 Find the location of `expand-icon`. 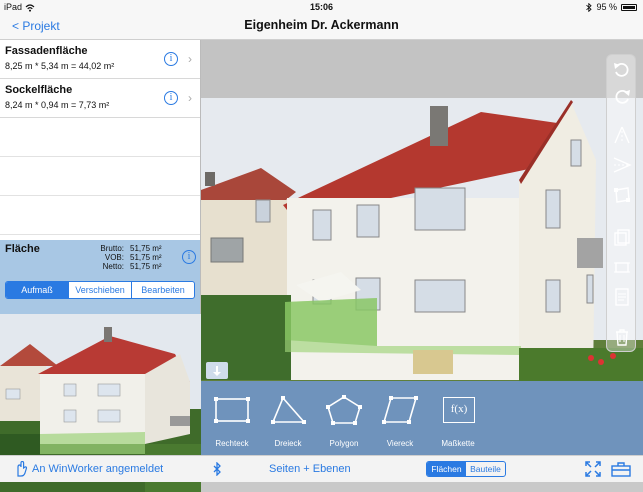

expand-icon is located at coordinates (593, 469).